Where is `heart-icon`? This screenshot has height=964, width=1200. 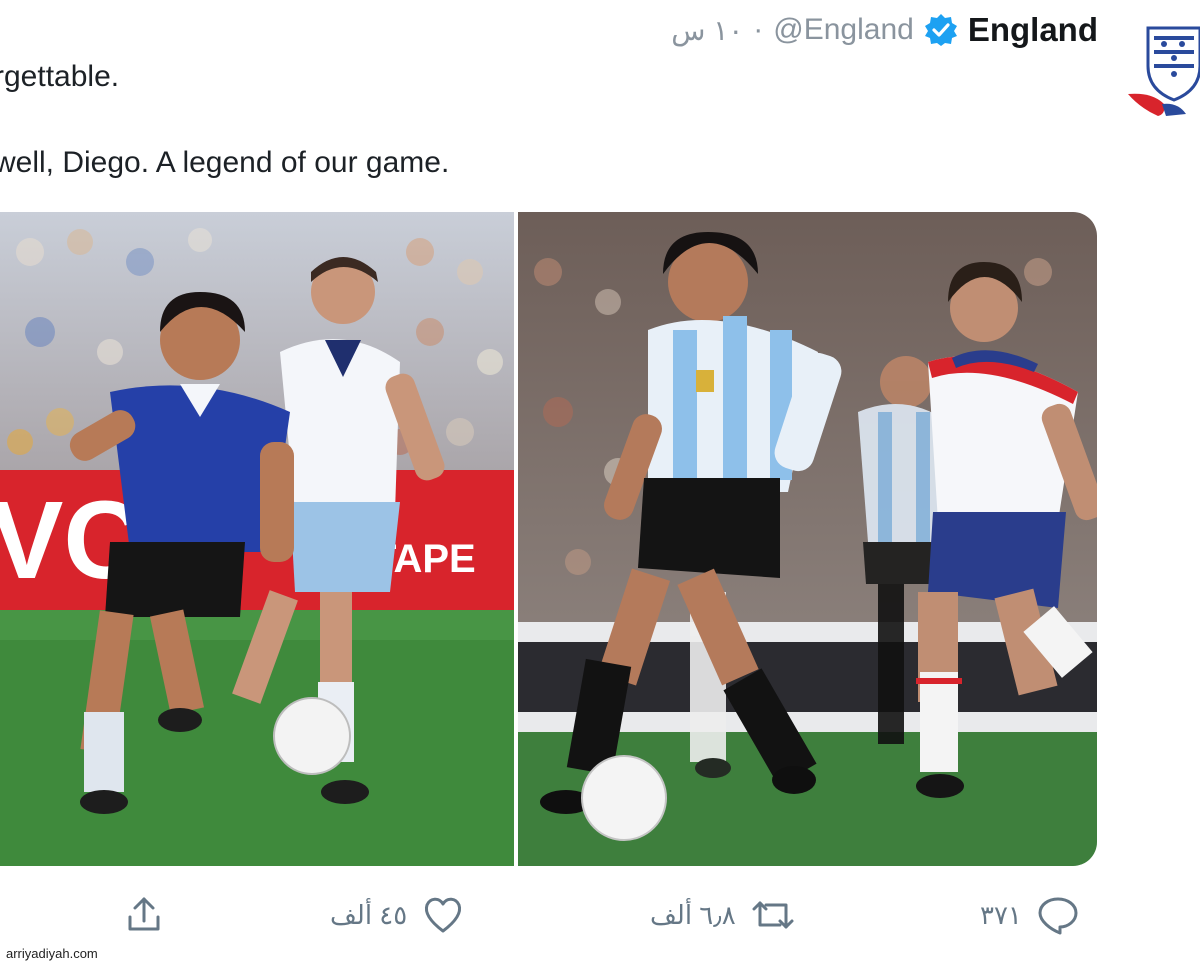 heart-icon is located at coordinates (443, 915).